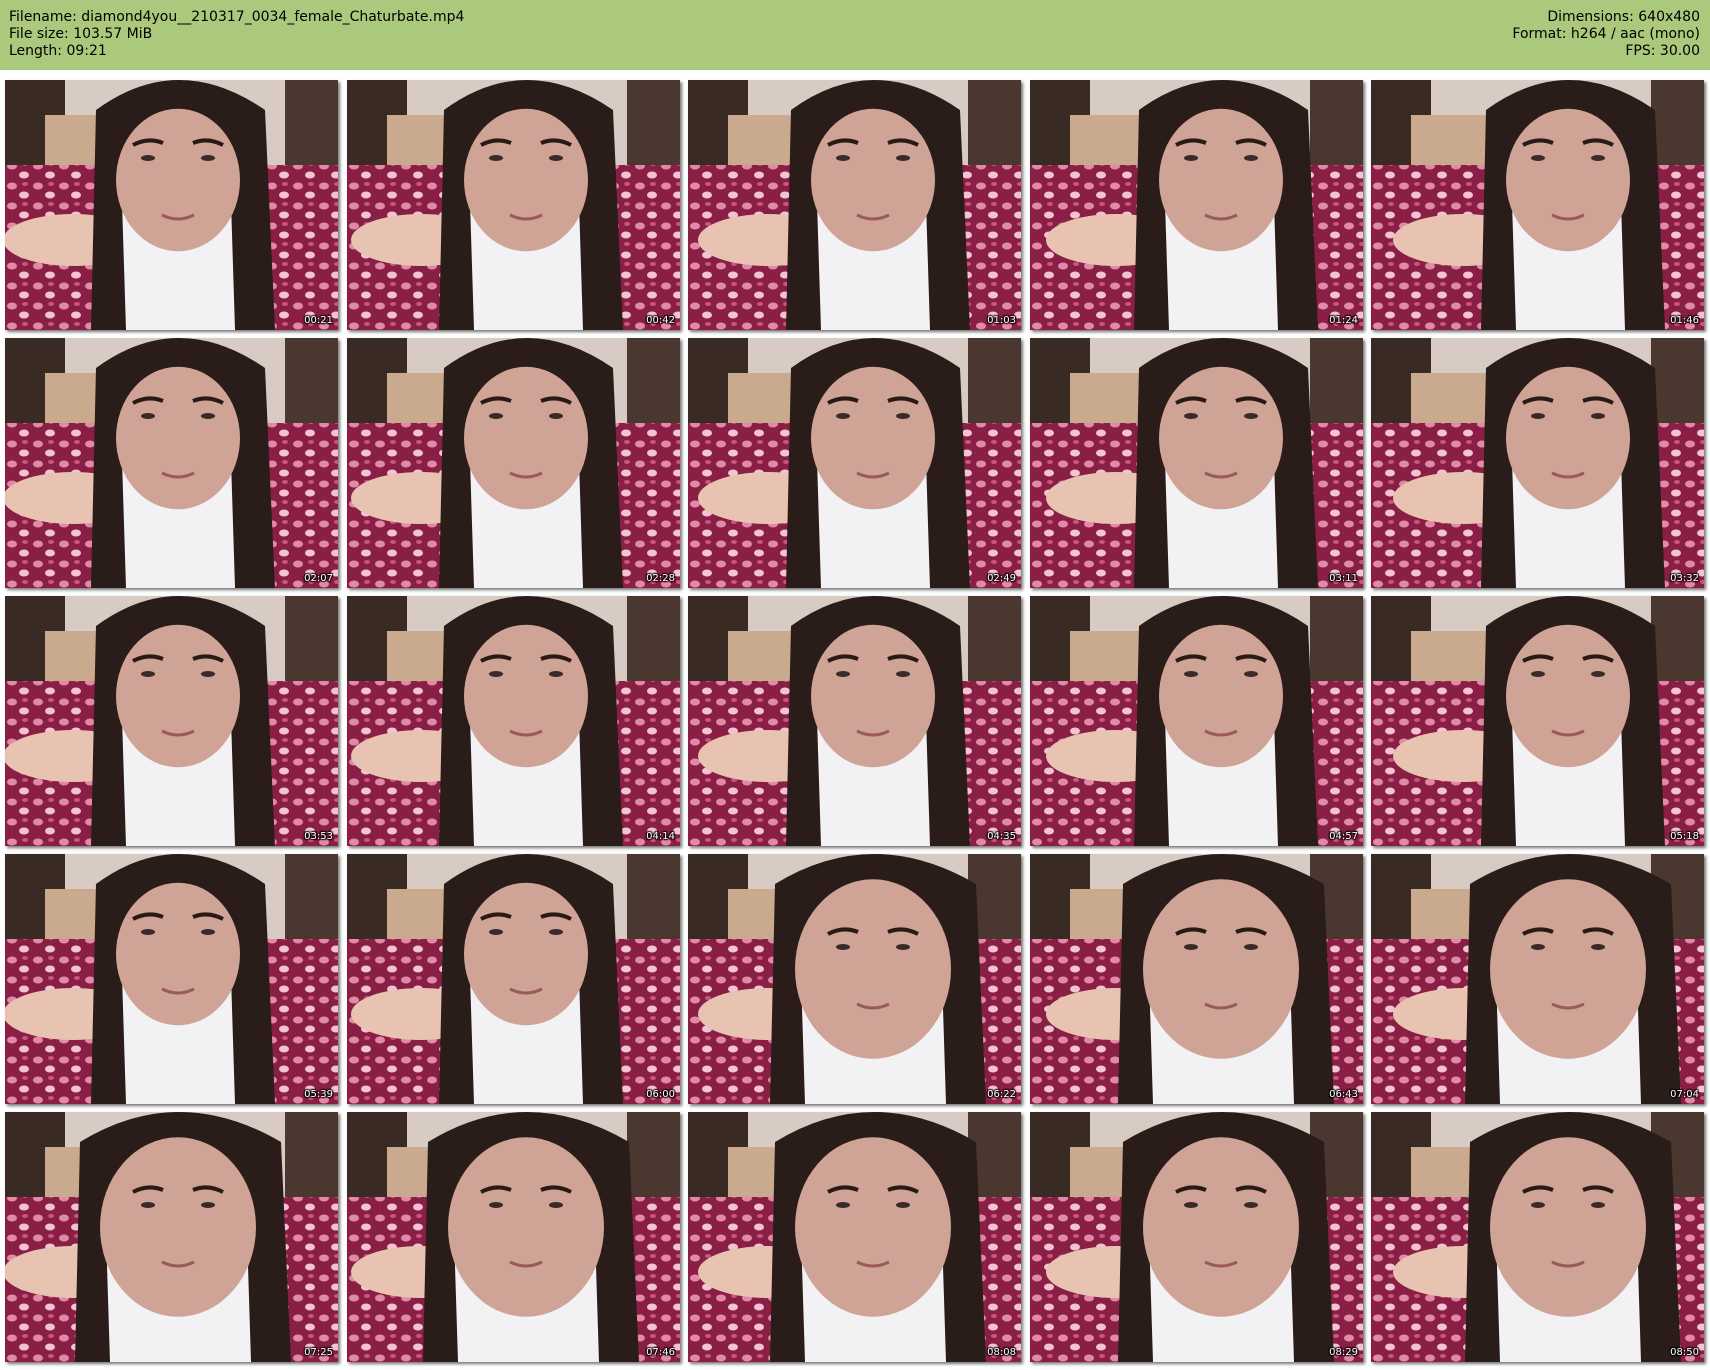 This screenshot has width=1710, height=1370. I want to click on video-thumbnail: 06:22, so click(854, 979).